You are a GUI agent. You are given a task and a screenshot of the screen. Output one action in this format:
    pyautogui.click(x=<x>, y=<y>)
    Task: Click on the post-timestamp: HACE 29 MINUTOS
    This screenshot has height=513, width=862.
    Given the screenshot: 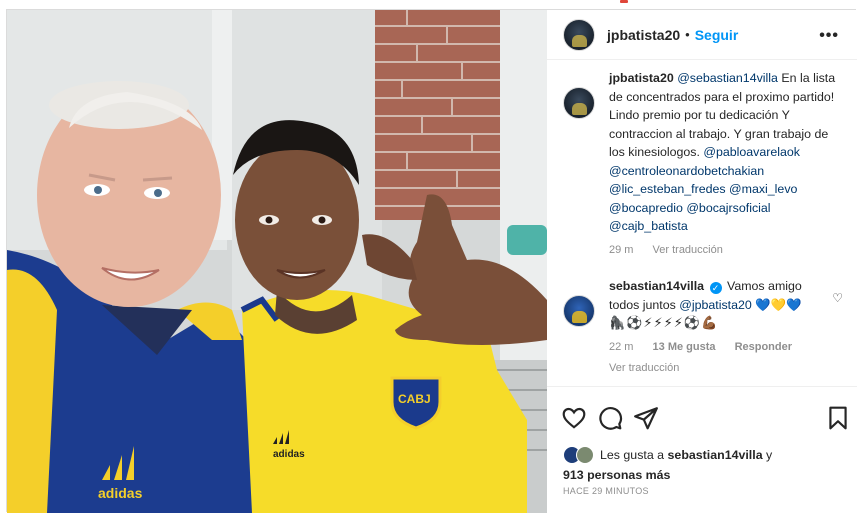 What is the action you would take?
    pyautogui.click(x=606, y=491)
    